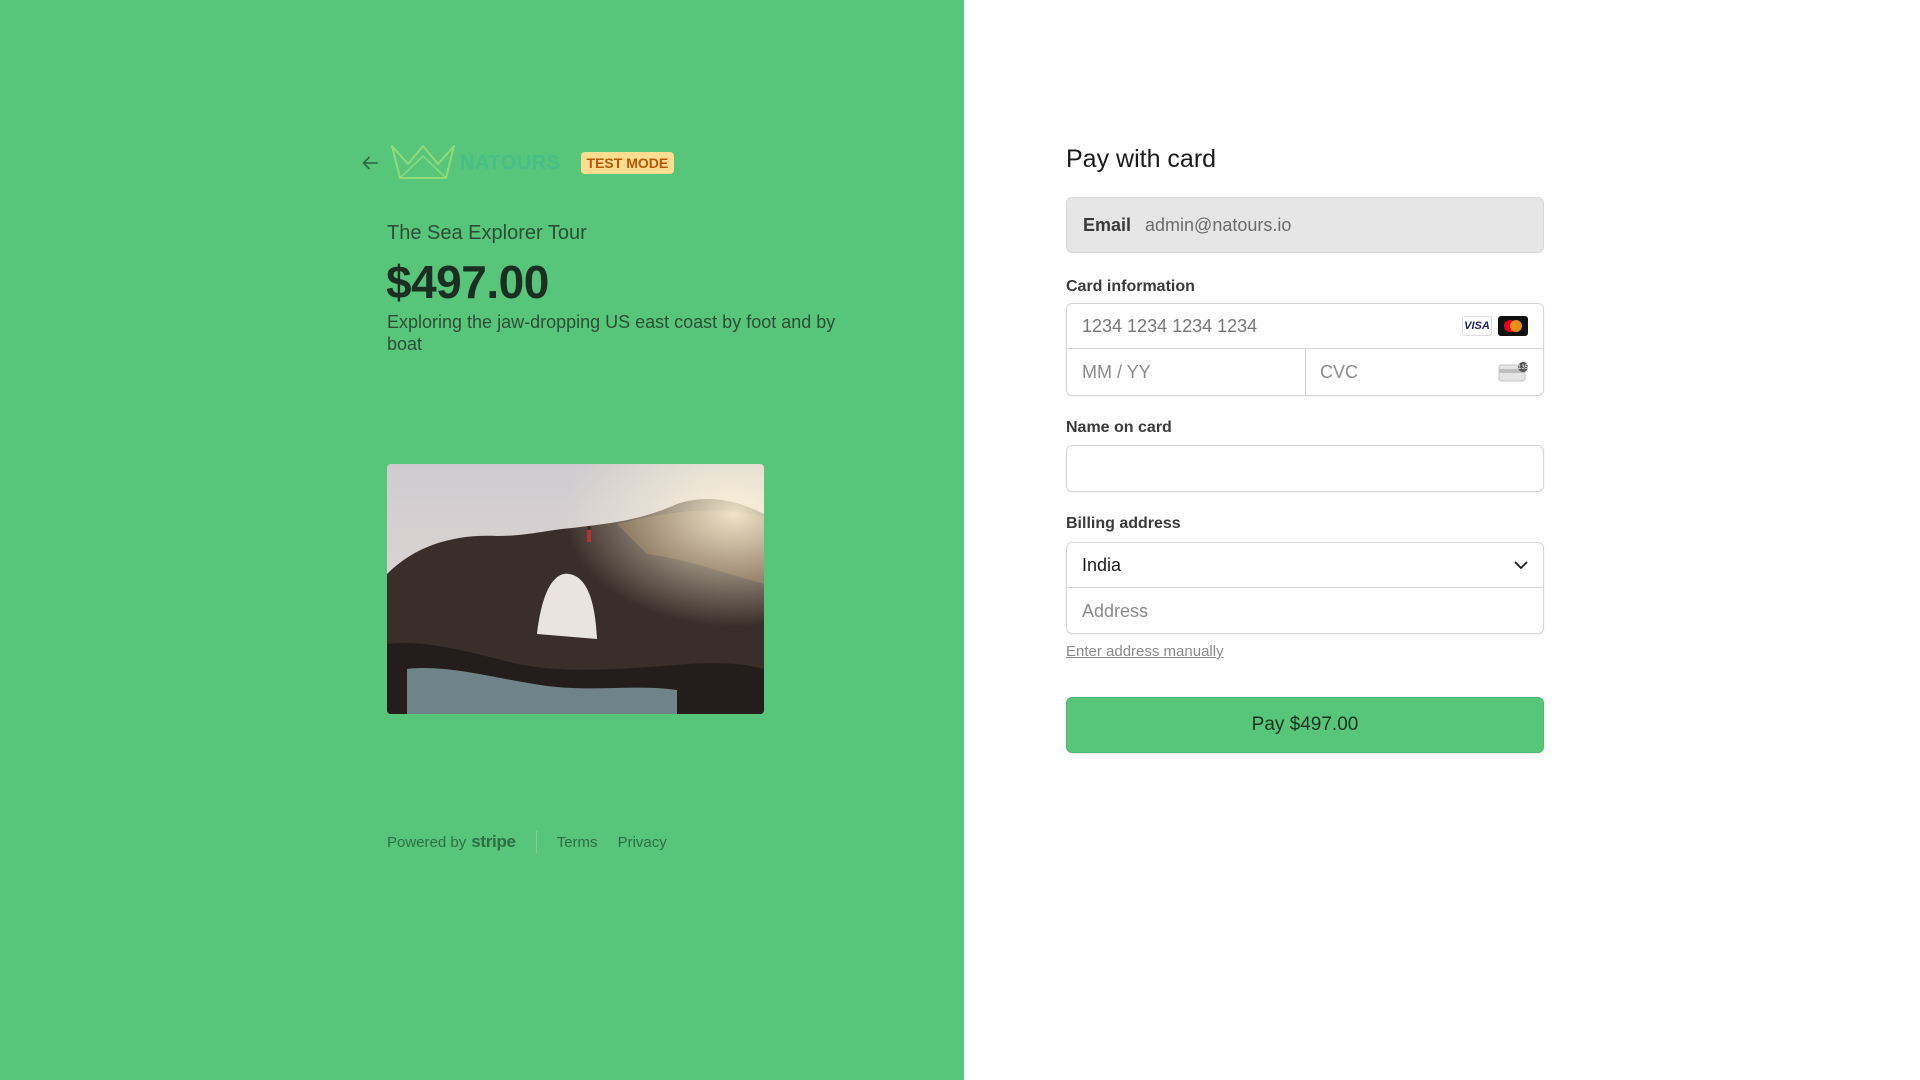 The height and width of the screenshot is (1080, 1920). Describe the element at coordinates (1521, 567) in the screenshot. I see `chevron-down-icon` at that location.